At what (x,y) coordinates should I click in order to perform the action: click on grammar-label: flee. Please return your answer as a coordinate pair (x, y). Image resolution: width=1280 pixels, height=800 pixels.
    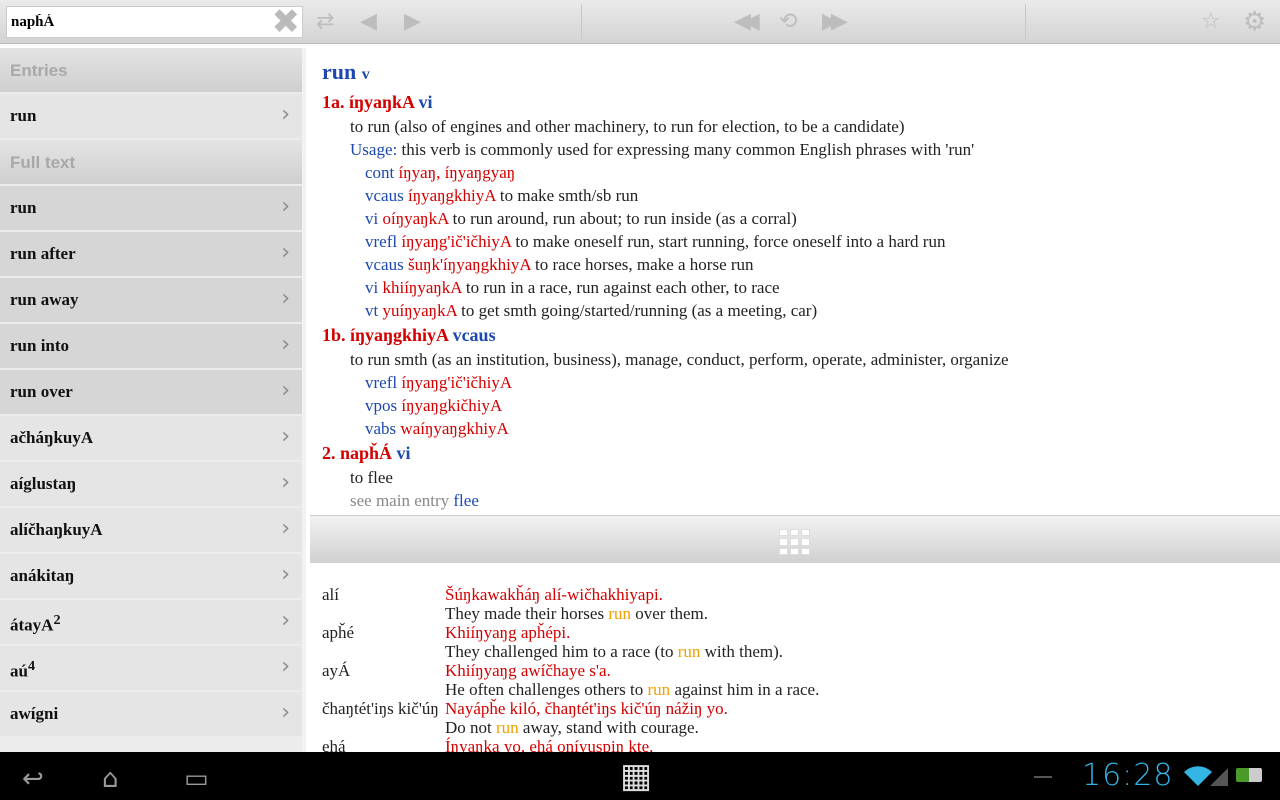
    Looking at the image, I should click on (465, 500).